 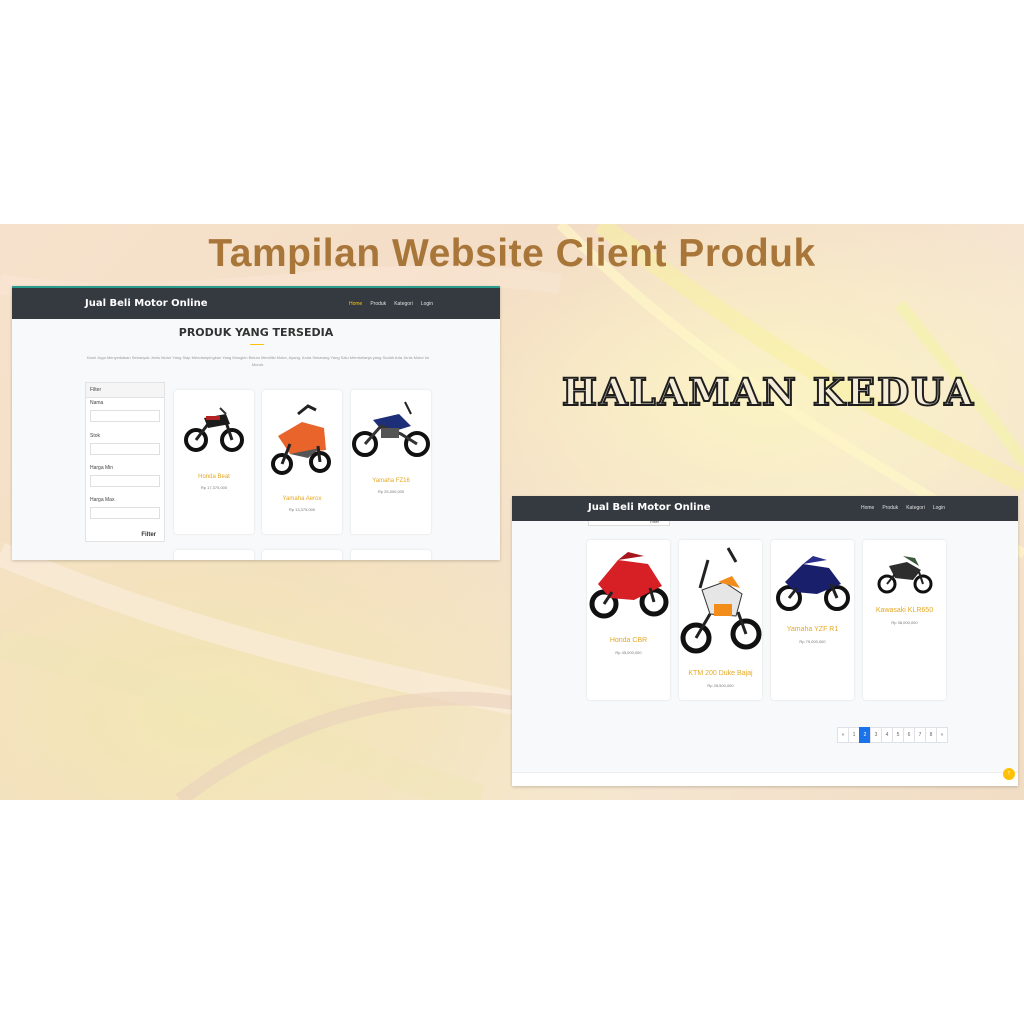 I want to click on product-name: Yamaha FZ16, so click(x=391, y=481).